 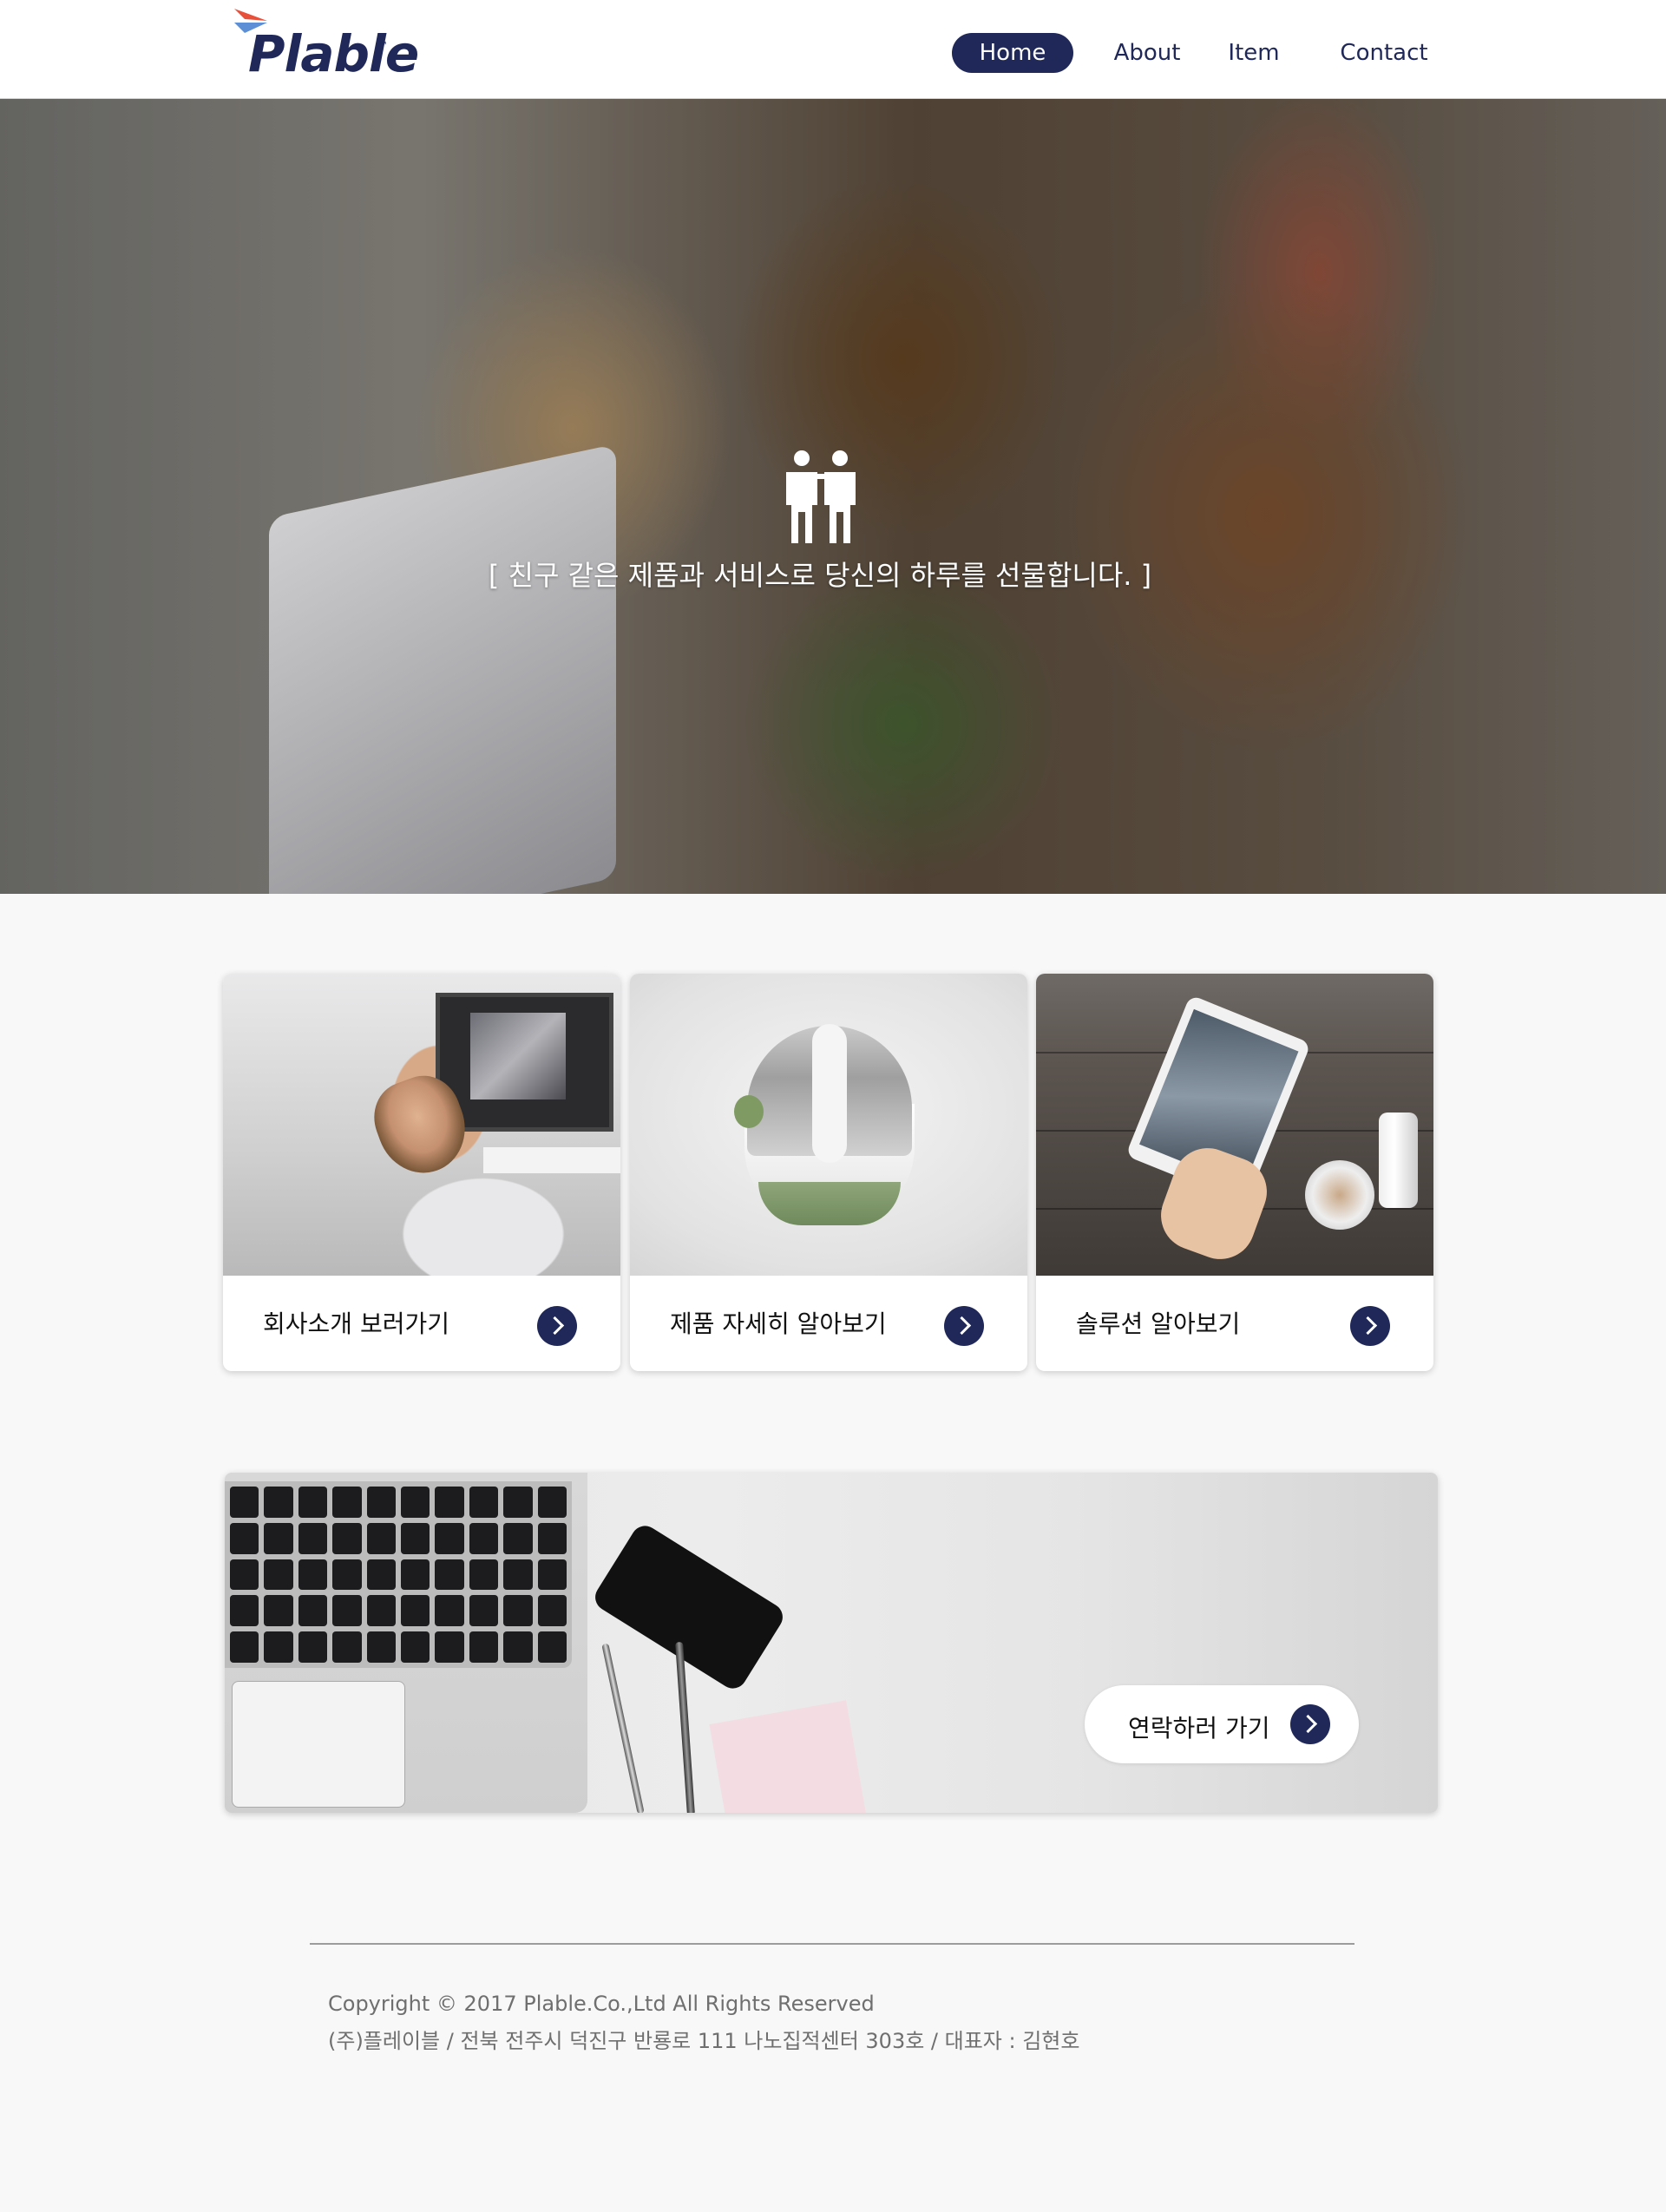 I want to click on nav-home: Home, so click(x=1012, y=53).